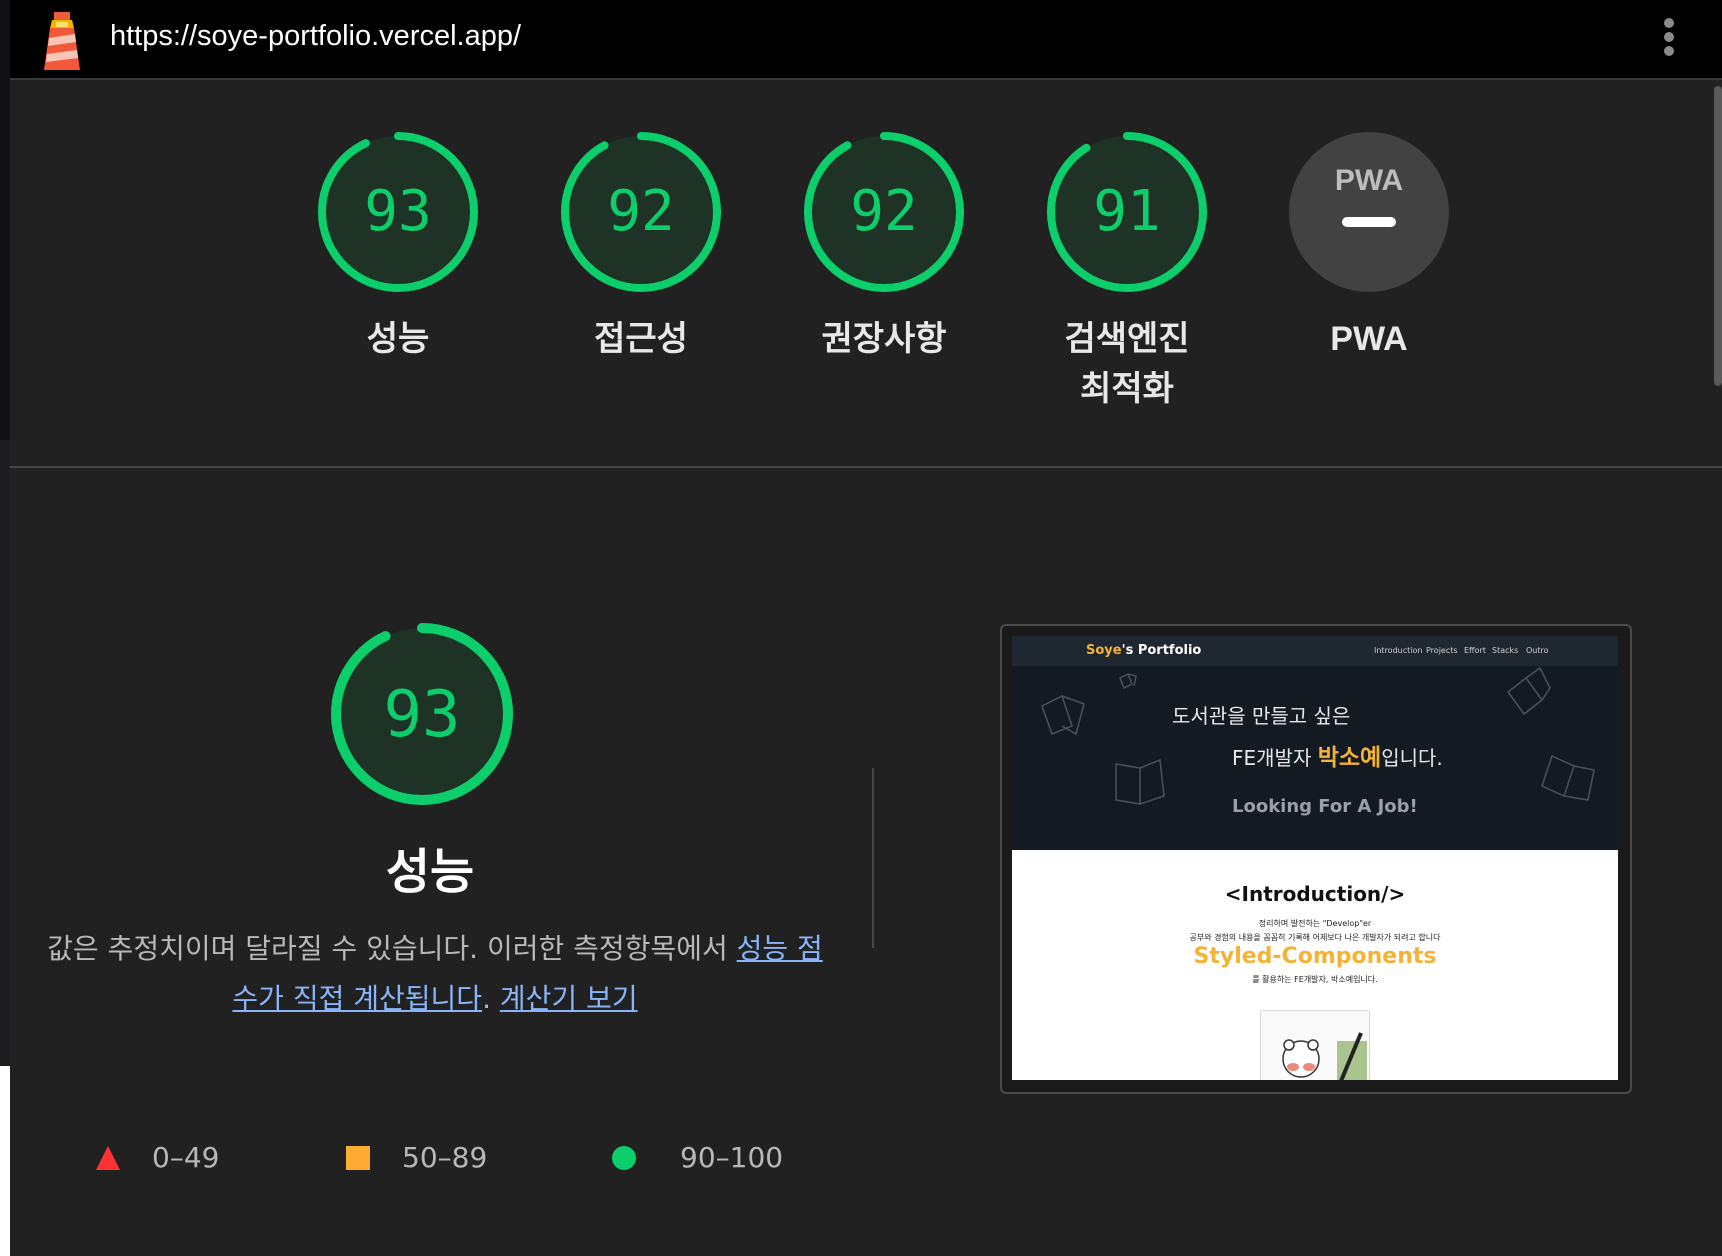 This screenshot has height=1256, width=1722. What do you see at coordinates (732, 1157) in the screenshot?
I see `legend-range: 90–100` at bounding box center [732, 1157].